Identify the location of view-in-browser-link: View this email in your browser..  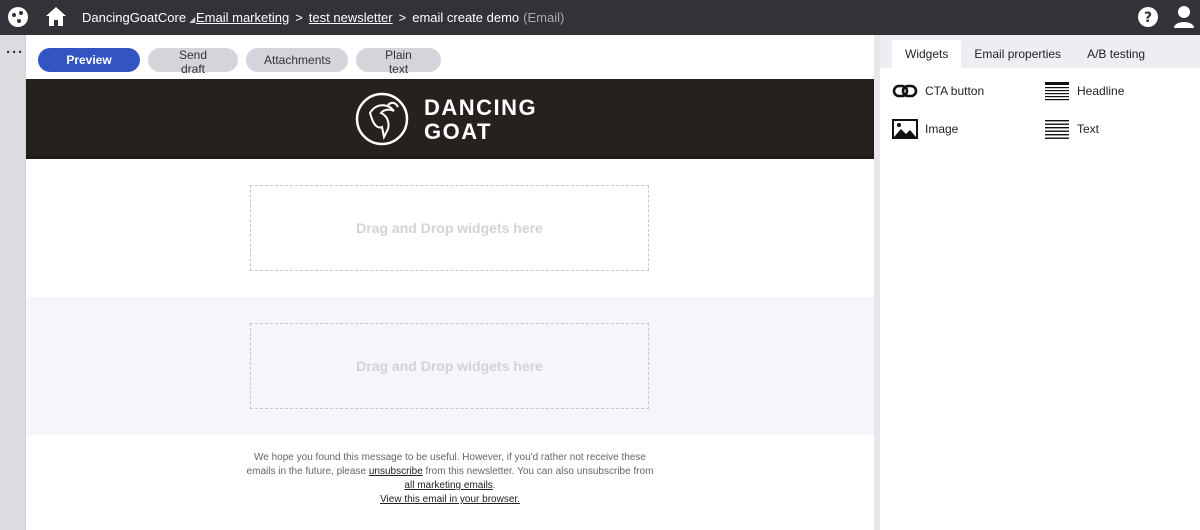
(450, 499).